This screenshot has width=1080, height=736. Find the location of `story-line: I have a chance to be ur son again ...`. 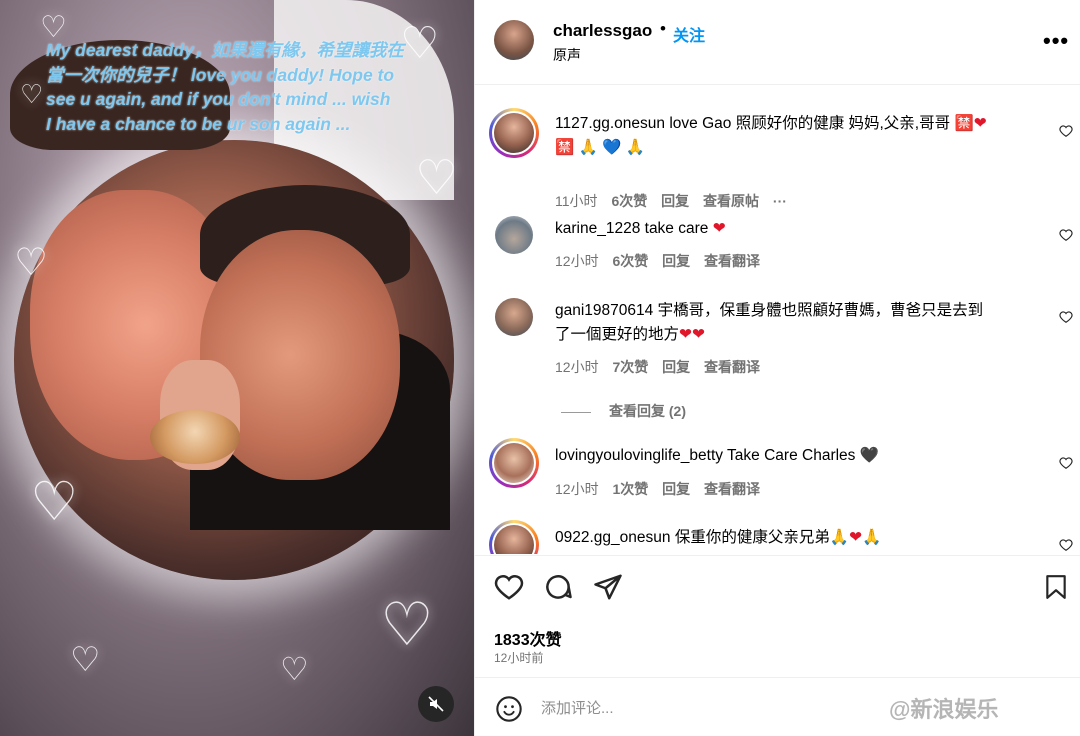

story-line: I have a chance to be ur son again ... is located at coordinates (198, 123).